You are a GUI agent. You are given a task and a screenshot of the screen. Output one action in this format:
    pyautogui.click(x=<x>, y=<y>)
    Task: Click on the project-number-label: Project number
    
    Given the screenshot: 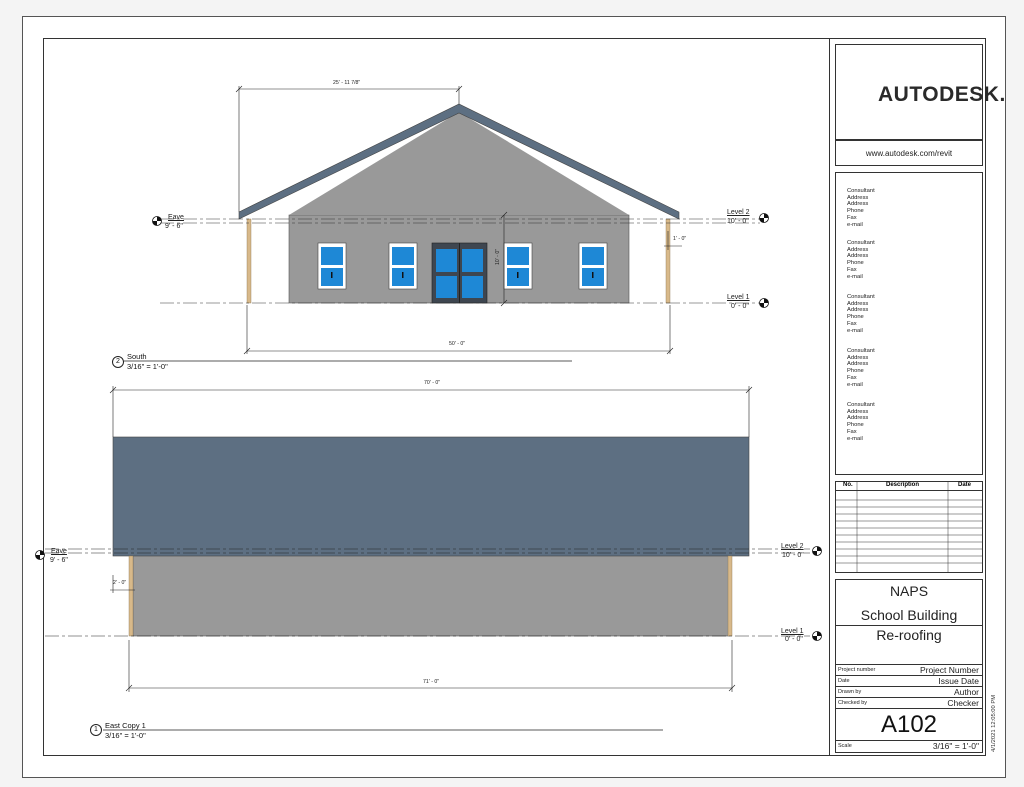 What is the action you would take?
    pyautogui.click(x=857, y=670)
    